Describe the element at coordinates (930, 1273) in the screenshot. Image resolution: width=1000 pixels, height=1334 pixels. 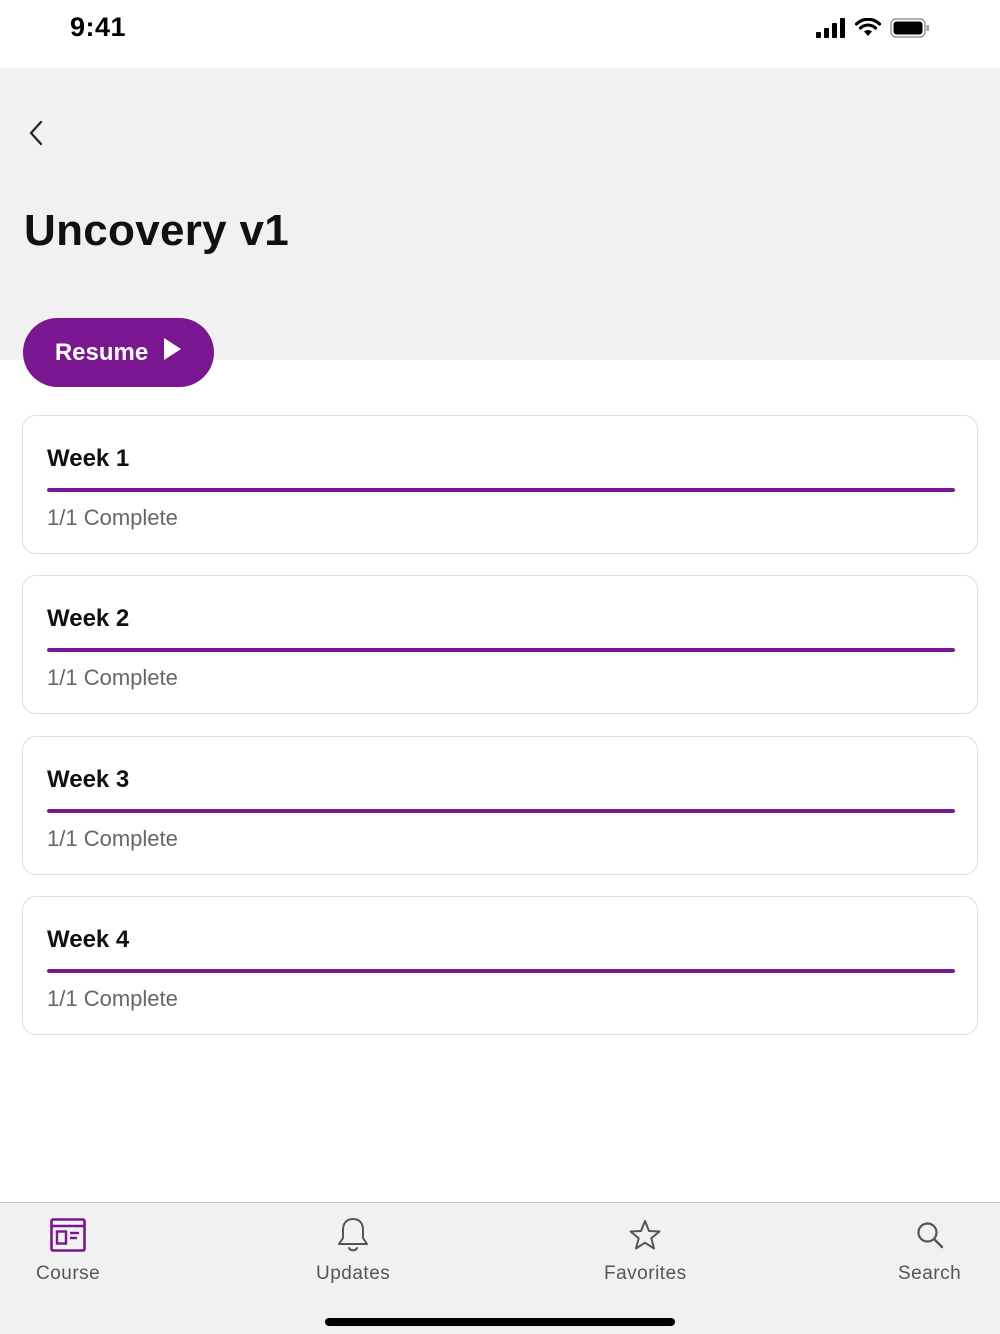
I see `tab-label: Search` at that location.